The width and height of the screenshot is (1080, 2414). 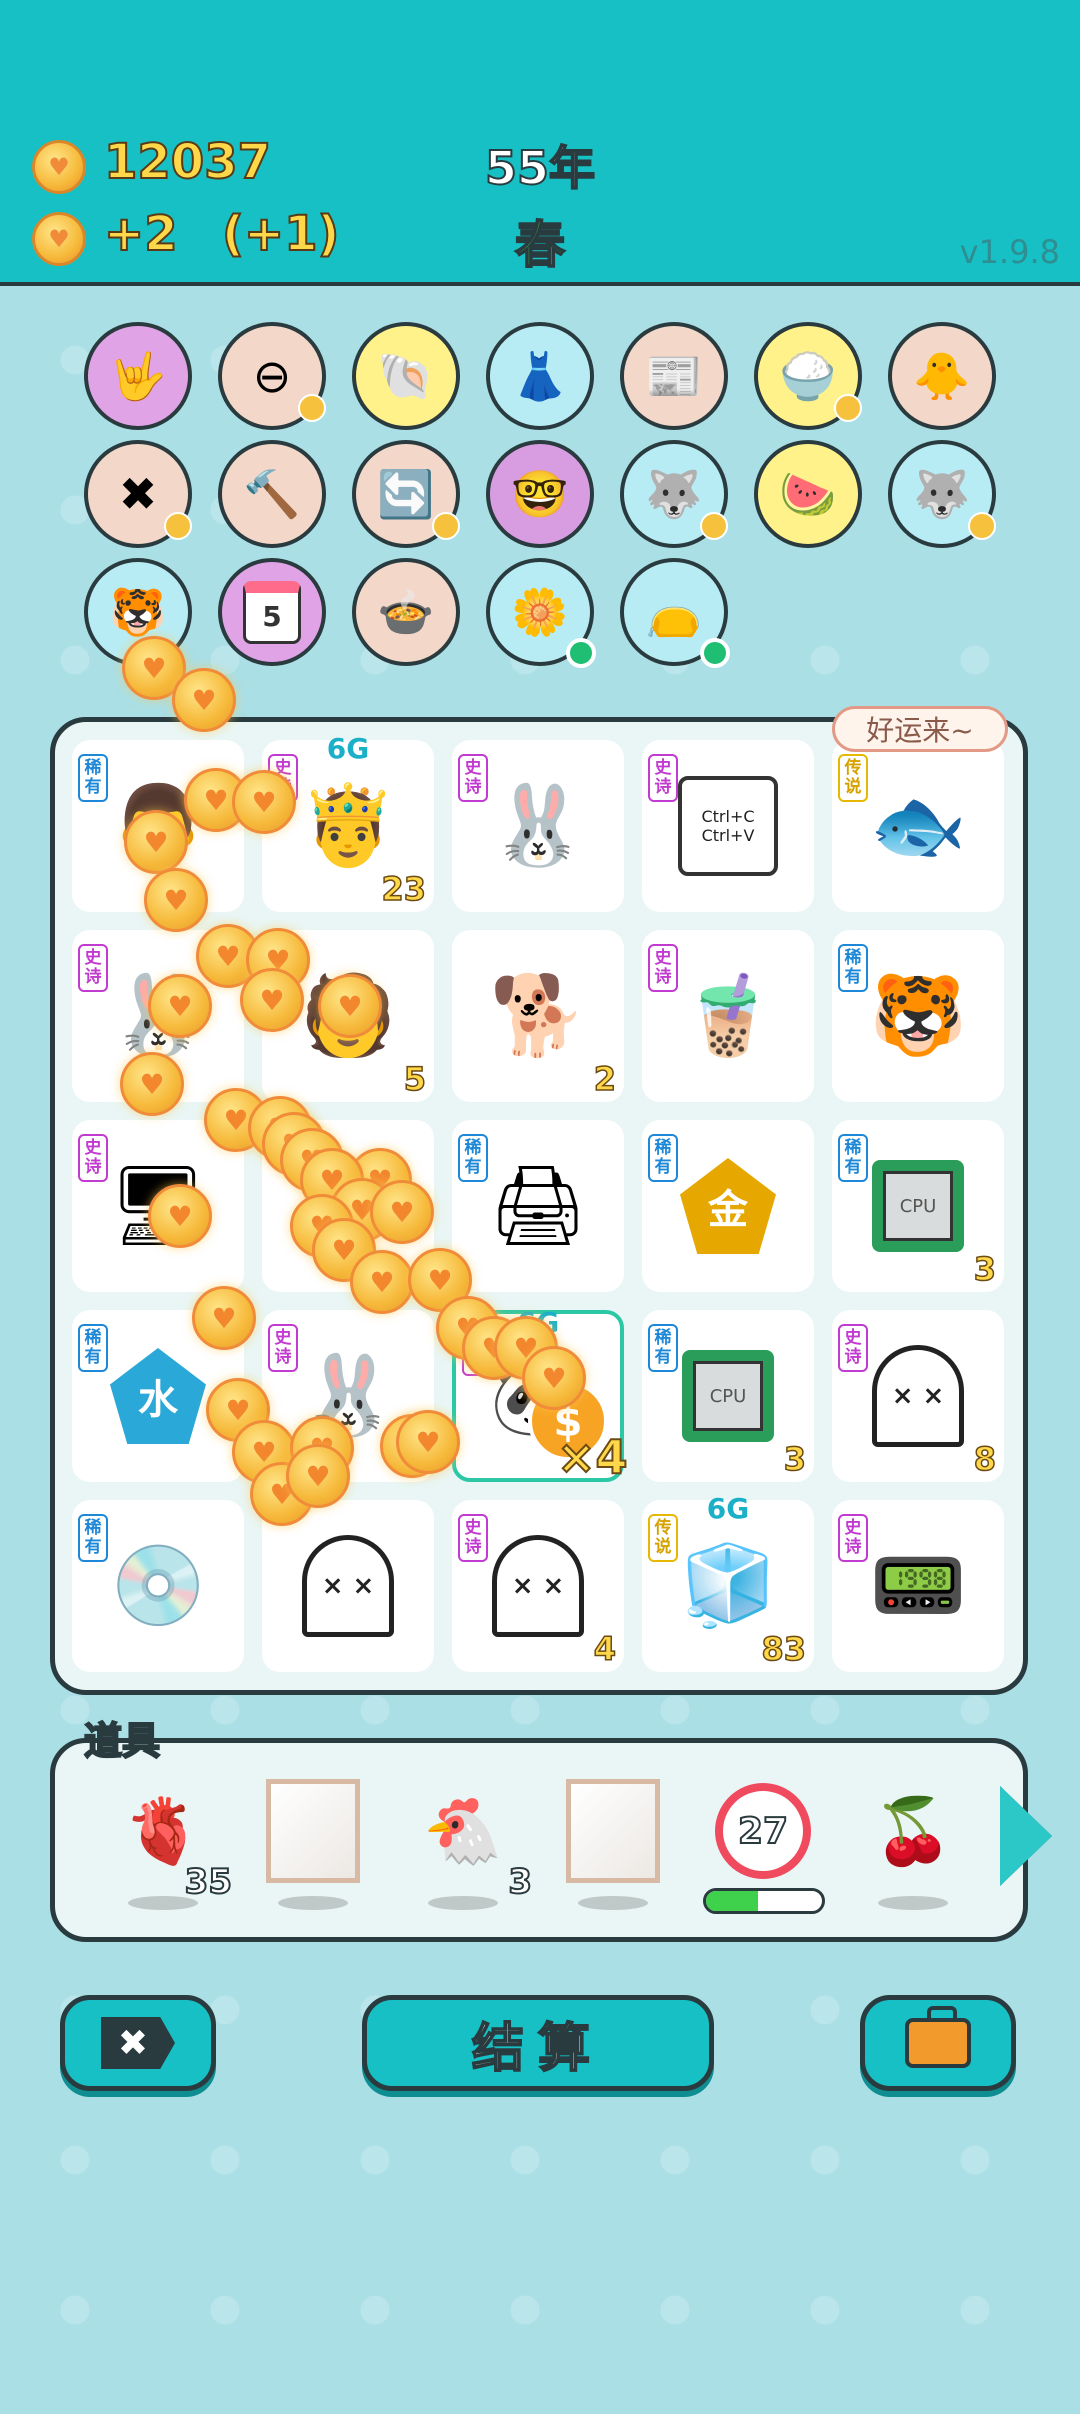 I want to click on settle-button: 结算, so click(x=538, y=2043).